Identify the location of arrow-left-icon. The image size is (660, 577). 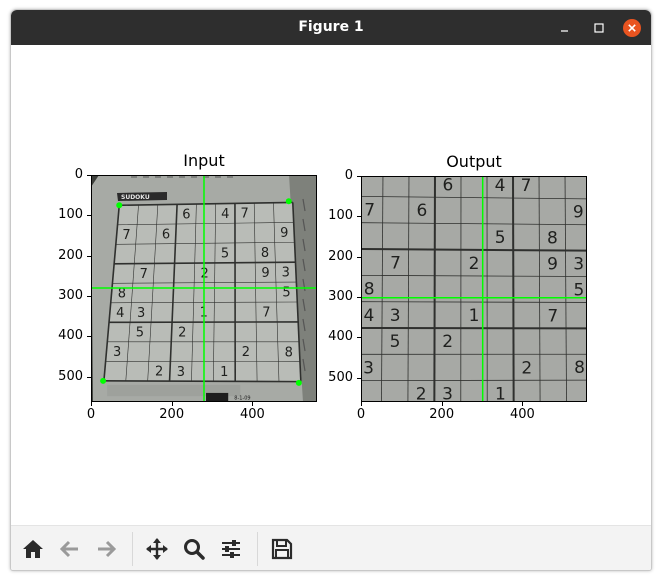
(68, 549).